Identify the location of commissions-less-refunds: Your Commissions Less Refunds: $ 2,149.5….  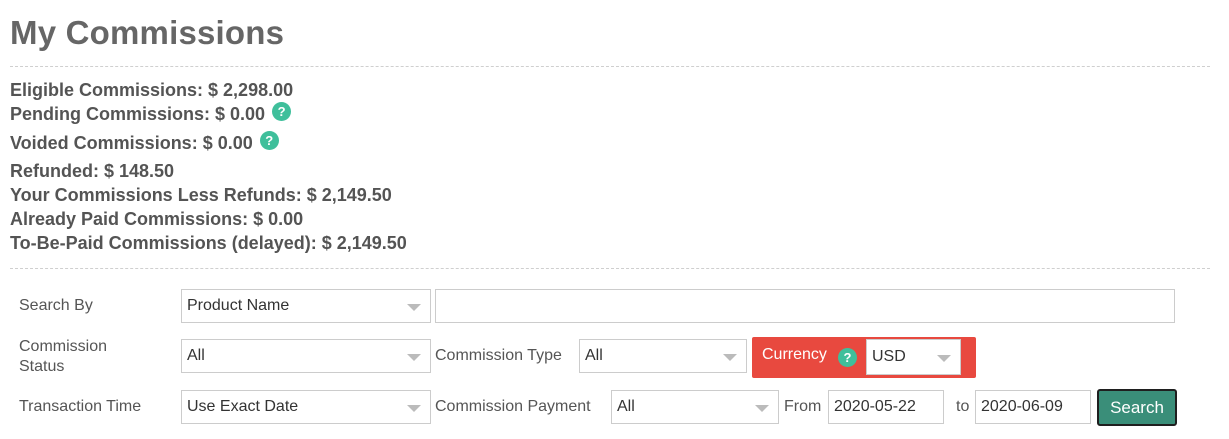
(201, 195).